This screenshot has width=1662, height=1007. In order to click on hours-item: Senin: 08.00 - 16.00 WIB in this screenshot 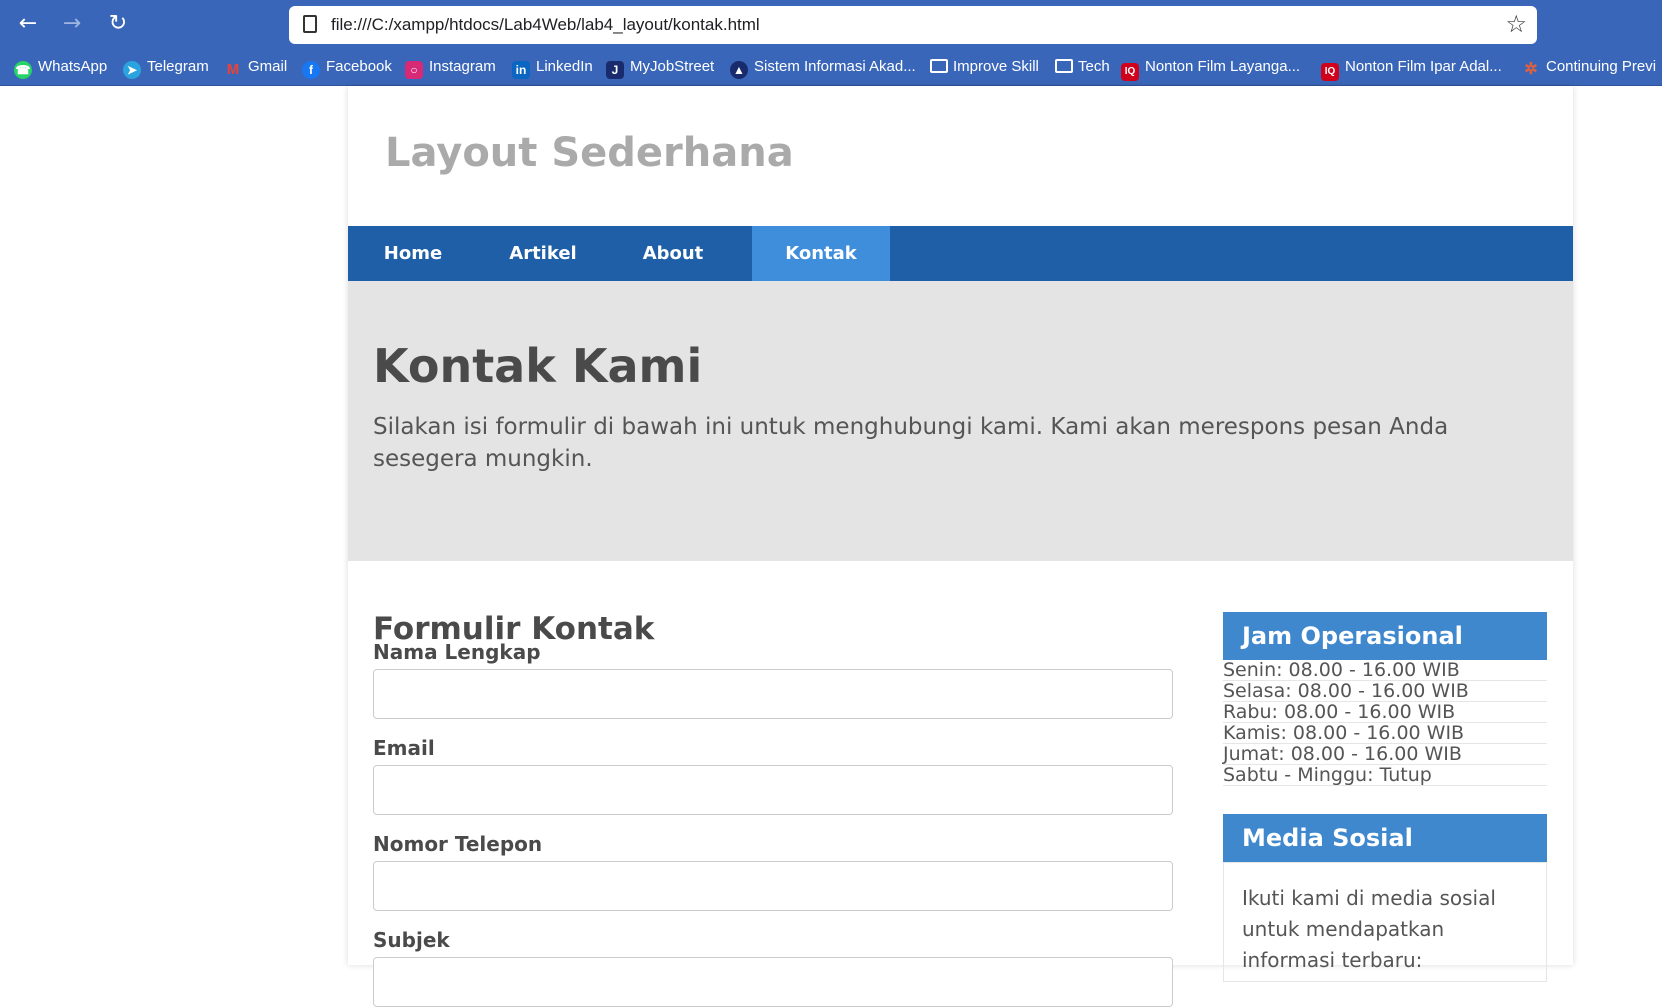, I will do `click(1385, 670)`.